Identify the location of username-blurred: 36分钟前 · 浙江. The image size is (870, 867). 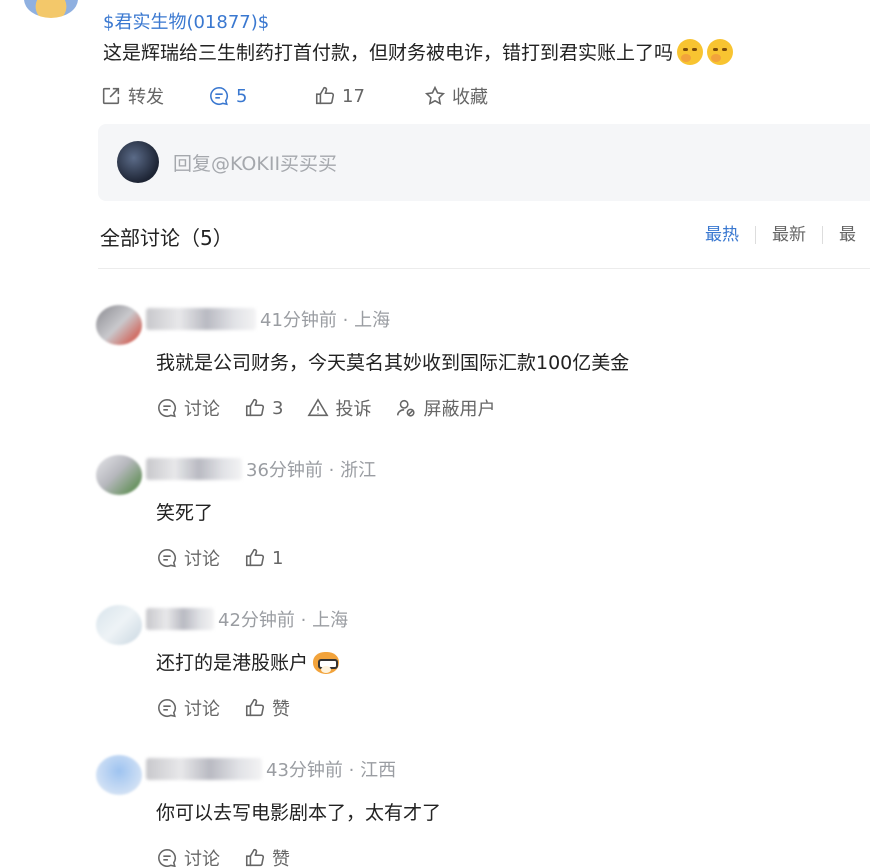
(261, 469).